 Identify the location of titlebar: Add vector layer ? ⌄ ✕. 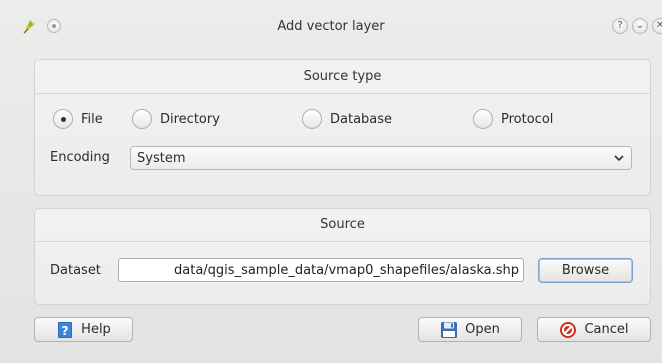
(331, 24).